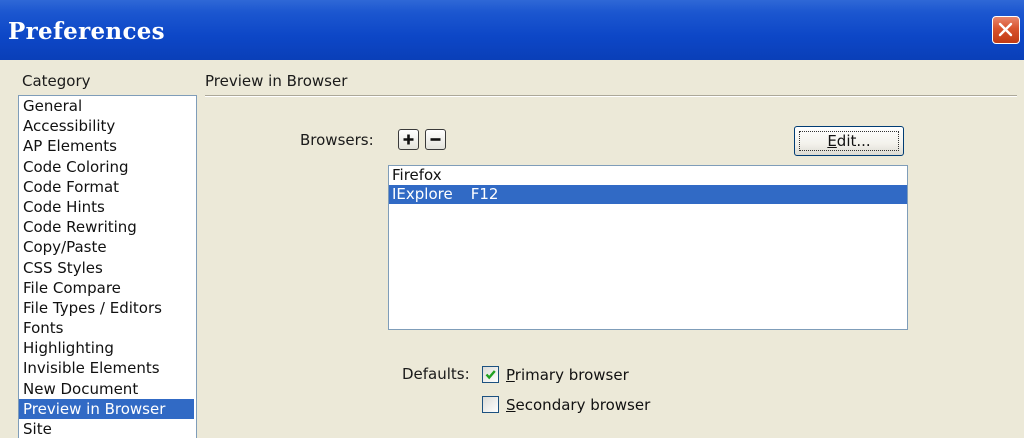 The image size is (1024, 438). What do you see at coordinates (107, 207) in the screenshot?
I see `category-item: Code Hints` at bounding box center [107, 207].